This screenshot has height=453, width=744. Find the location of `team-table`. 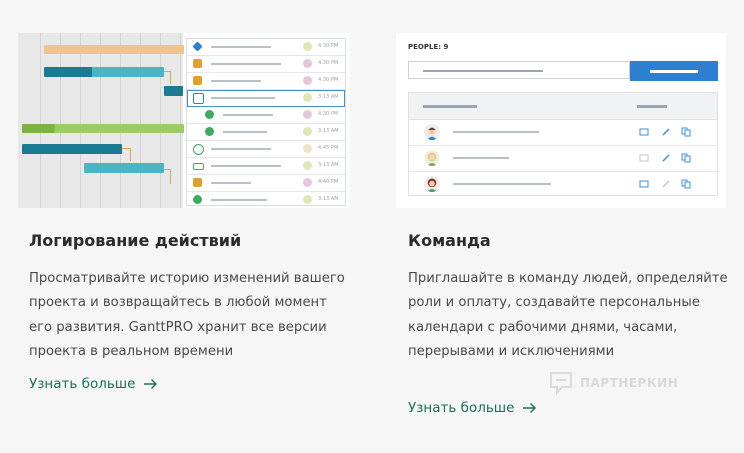

team-table is located at coordinates (563, 144).